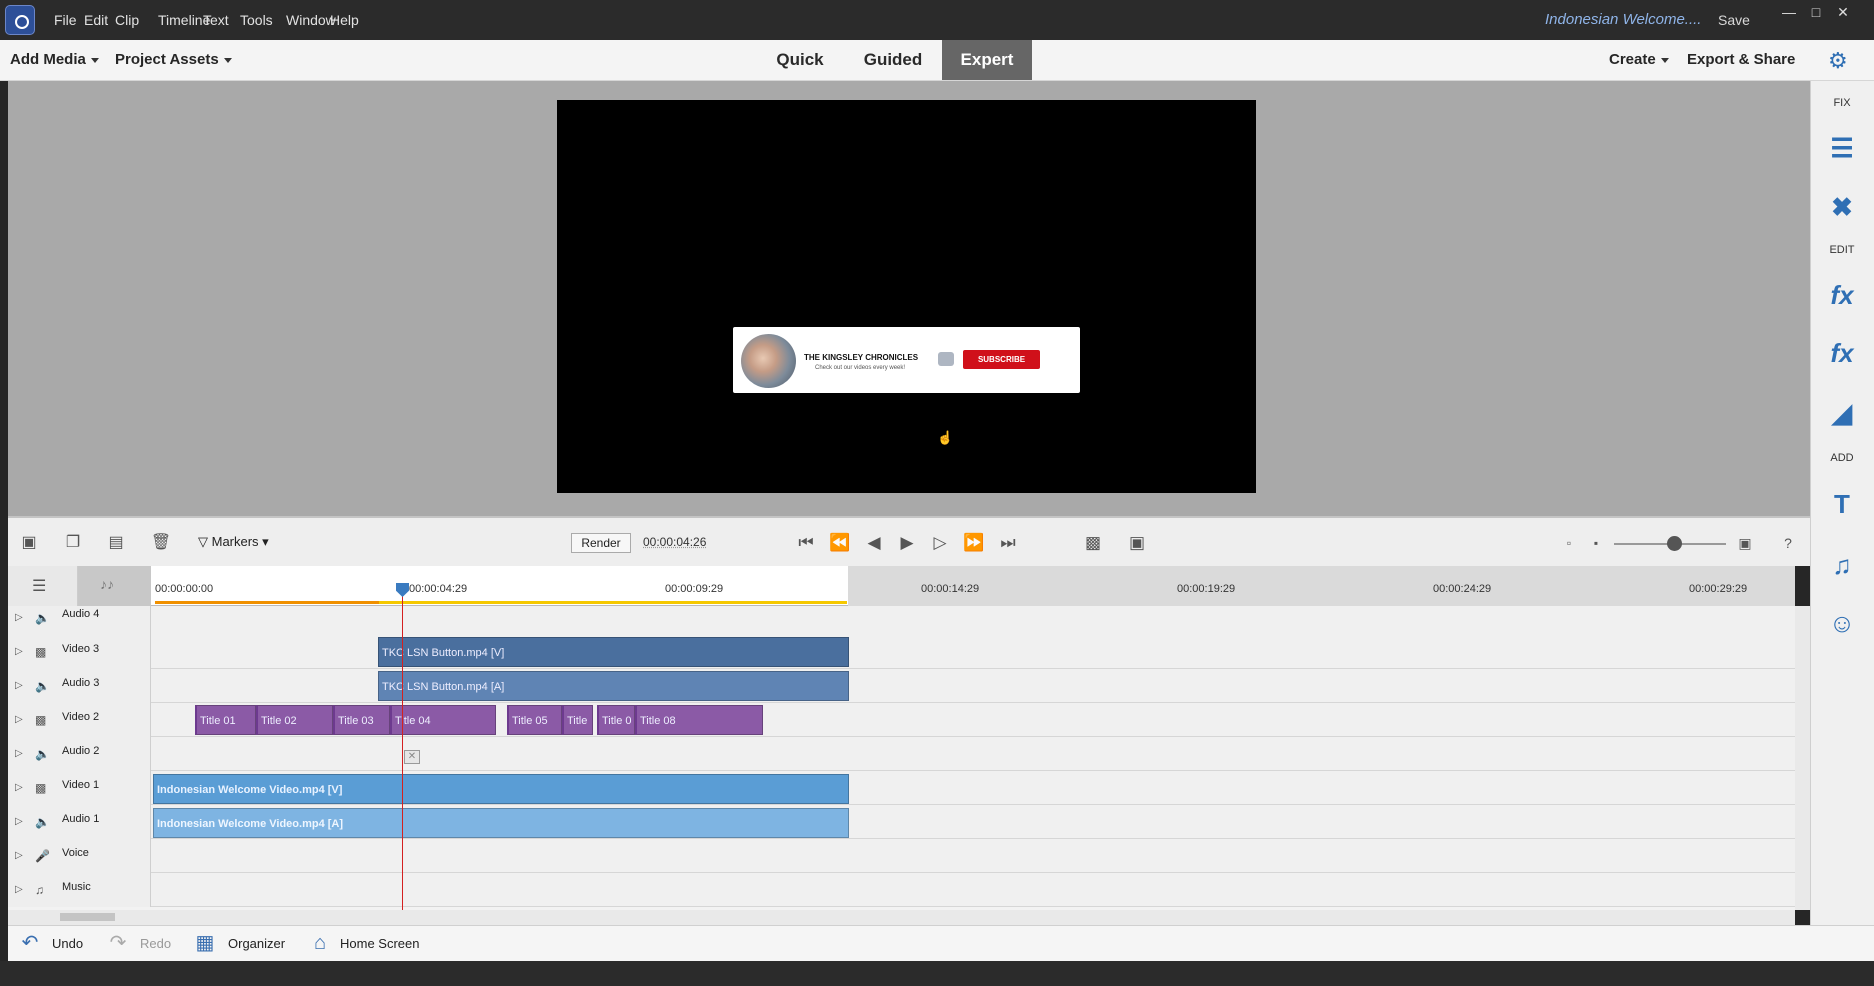  What do you see at coordinates (155, 943) in the screenshot?
I see `redo-button: Redo` at bounding box center [155, 943].